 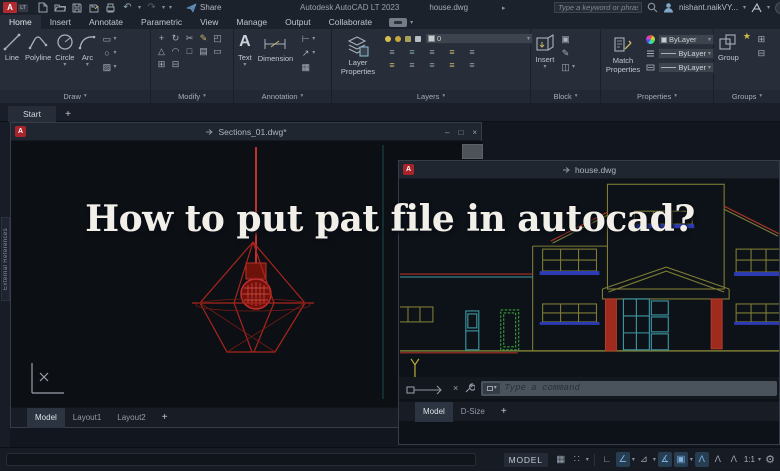 What do you see at coordinates (87, 48) in the screenshot?
I see `arc-tool: Arc ▾` at bounding box center [87, 48].